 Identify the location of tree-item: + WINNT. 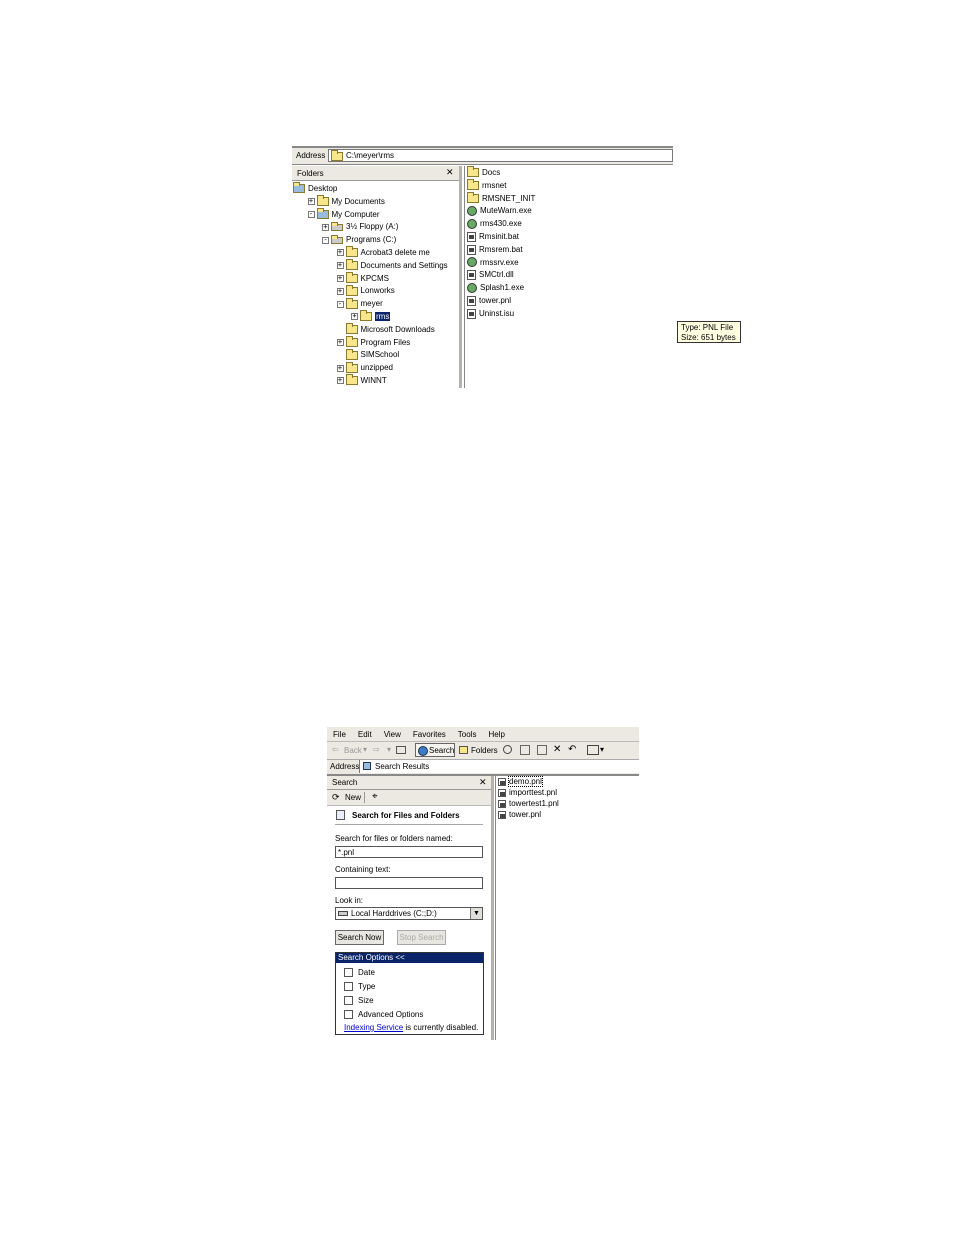
(375, 381).